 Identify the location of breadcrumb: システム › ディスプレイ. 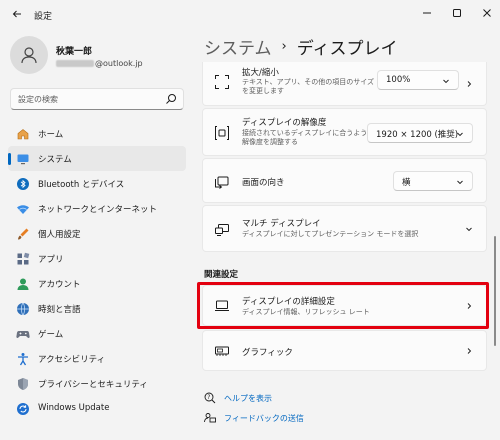
(301, 46).